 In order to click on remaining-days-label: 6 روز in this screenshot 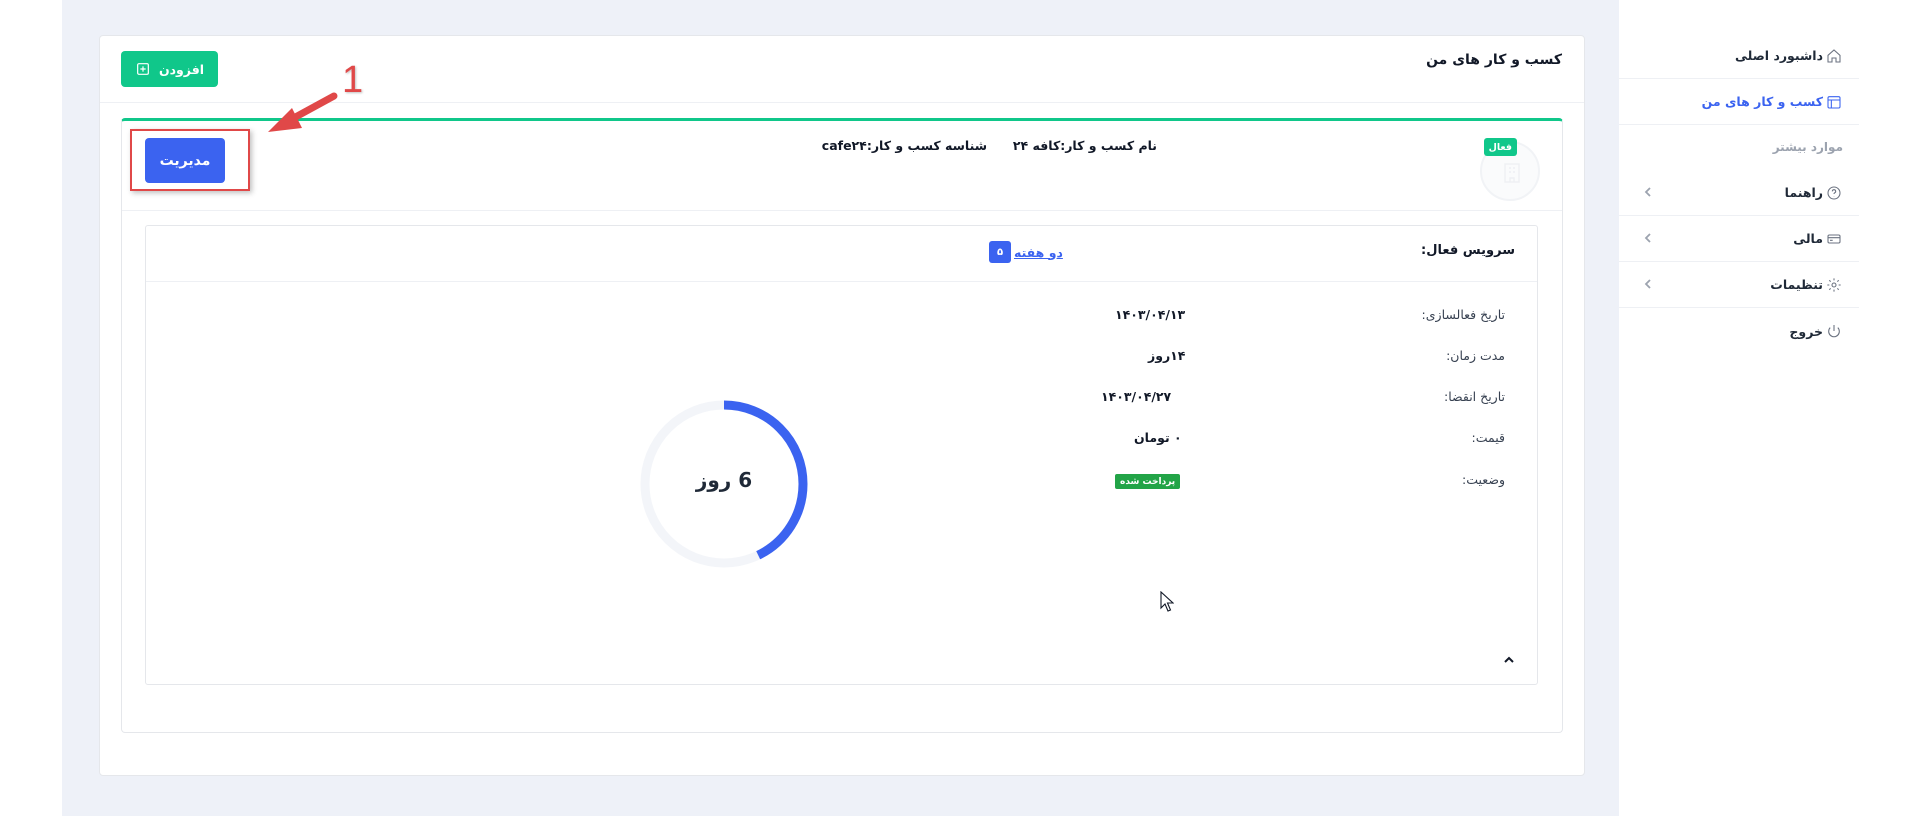, I will do `click(724, 480)`.